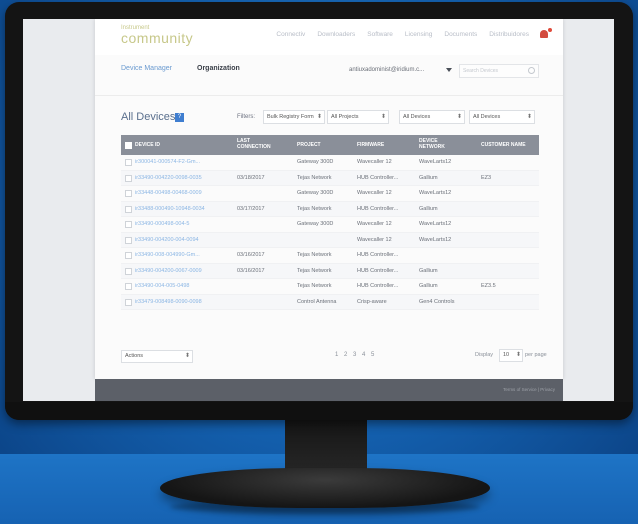 This screenshot has height=524, width=638. I want to click on device-id-link: ir33490-004-005-0498, so click(162, 286).